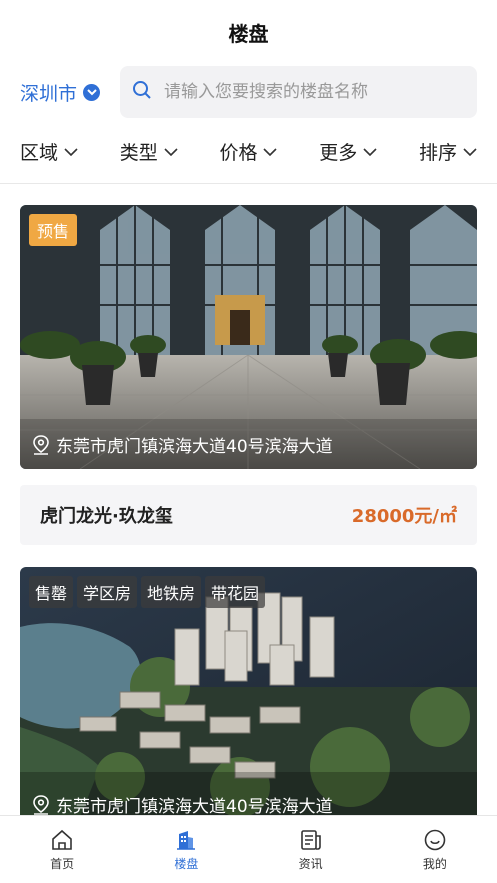  Describe the element at coordinates (238, 153) in the screenshot. I see `filter-price-label: 价格` at that location.